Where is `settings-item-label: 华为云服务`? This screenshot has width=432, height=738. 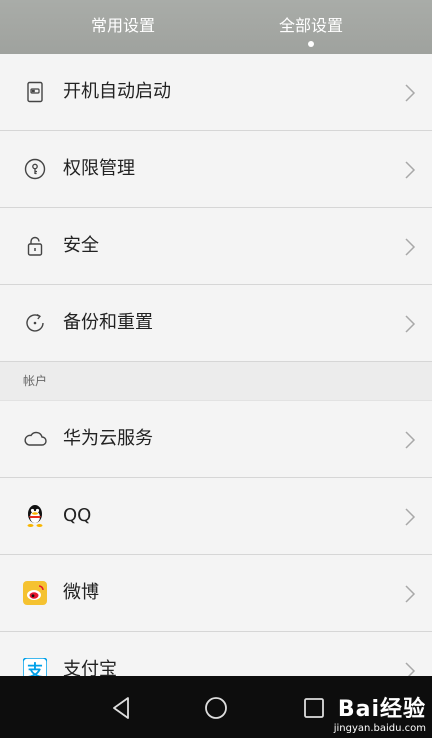 settings-item-label: 华为云服务 is located at coordinates (108, 438).